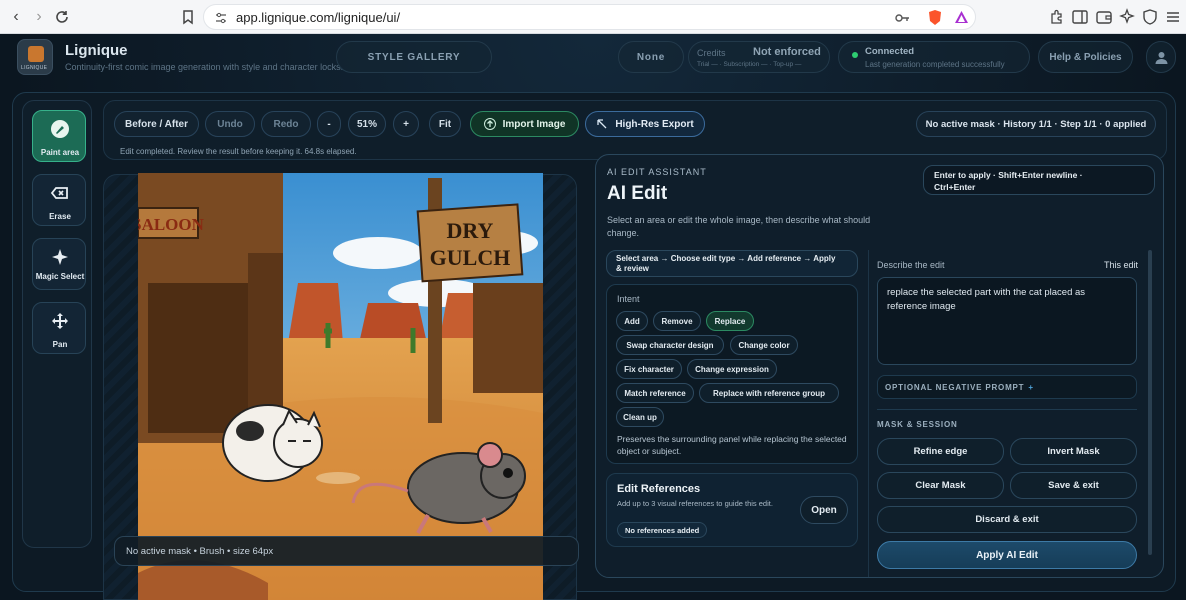 Image resolution: width=1186 pixels, height=600 pixels. What do you see at coordinates (35, 57) in the screenshot?
I see `app-logo: LIGNIQUE` at bounding box center [35, 57].